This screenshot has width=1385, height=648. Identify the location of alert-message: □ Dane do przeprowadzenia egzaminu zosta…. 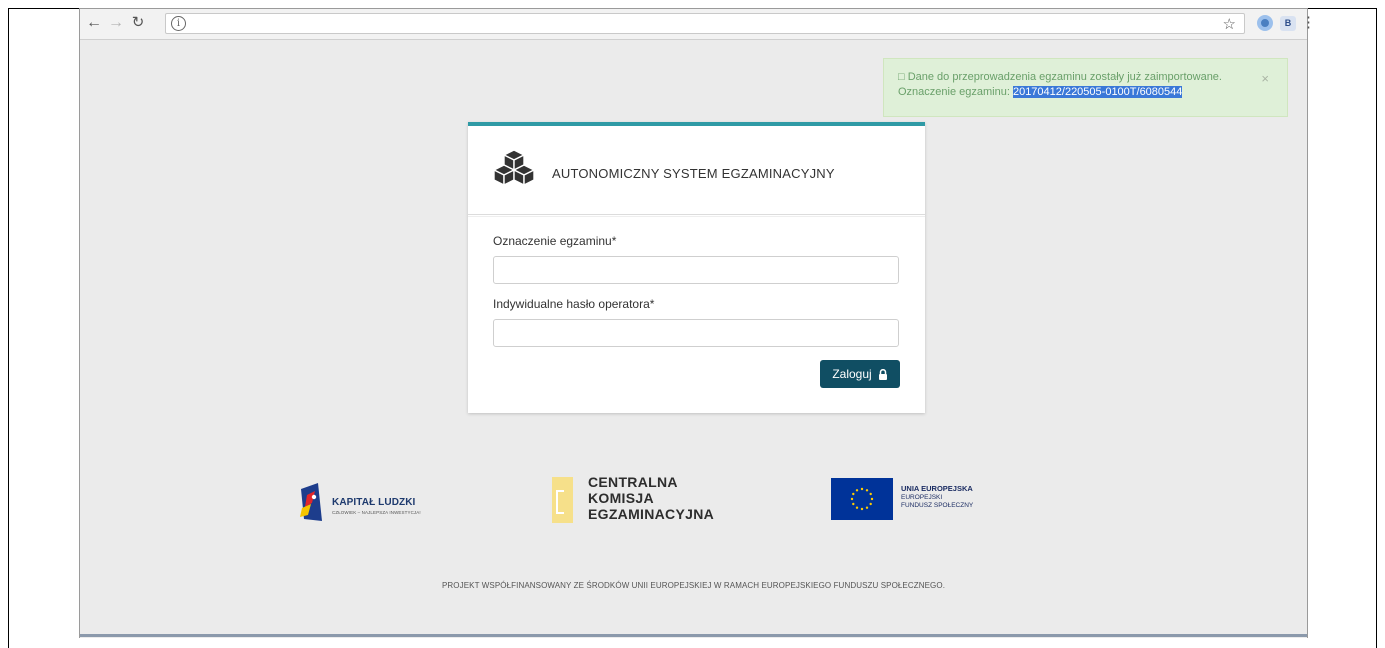
(1060, 77).